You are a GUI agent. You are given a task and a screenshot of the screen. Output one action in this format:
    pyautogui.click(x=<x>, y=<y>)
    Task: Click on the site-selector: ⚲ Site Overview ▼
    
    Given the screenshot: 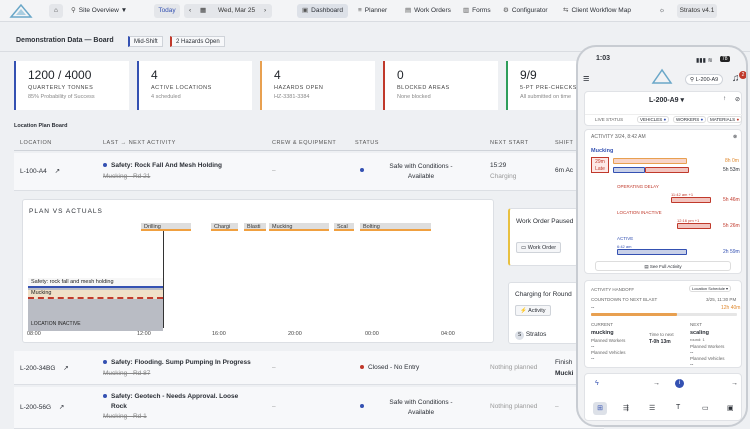 What is the action you would take?
    pyautogui.click(x=99, y=11)
    